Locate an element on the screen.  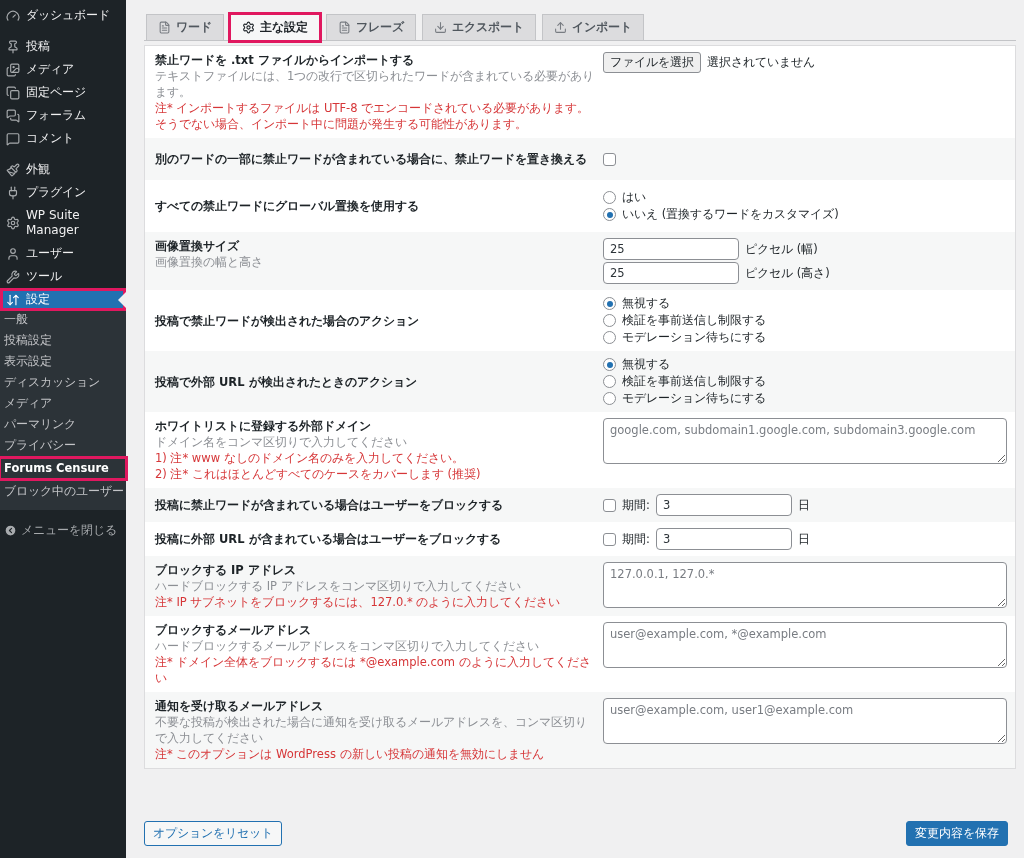
save-button: 変更内容を保存 is located at coordinates (957, 833).